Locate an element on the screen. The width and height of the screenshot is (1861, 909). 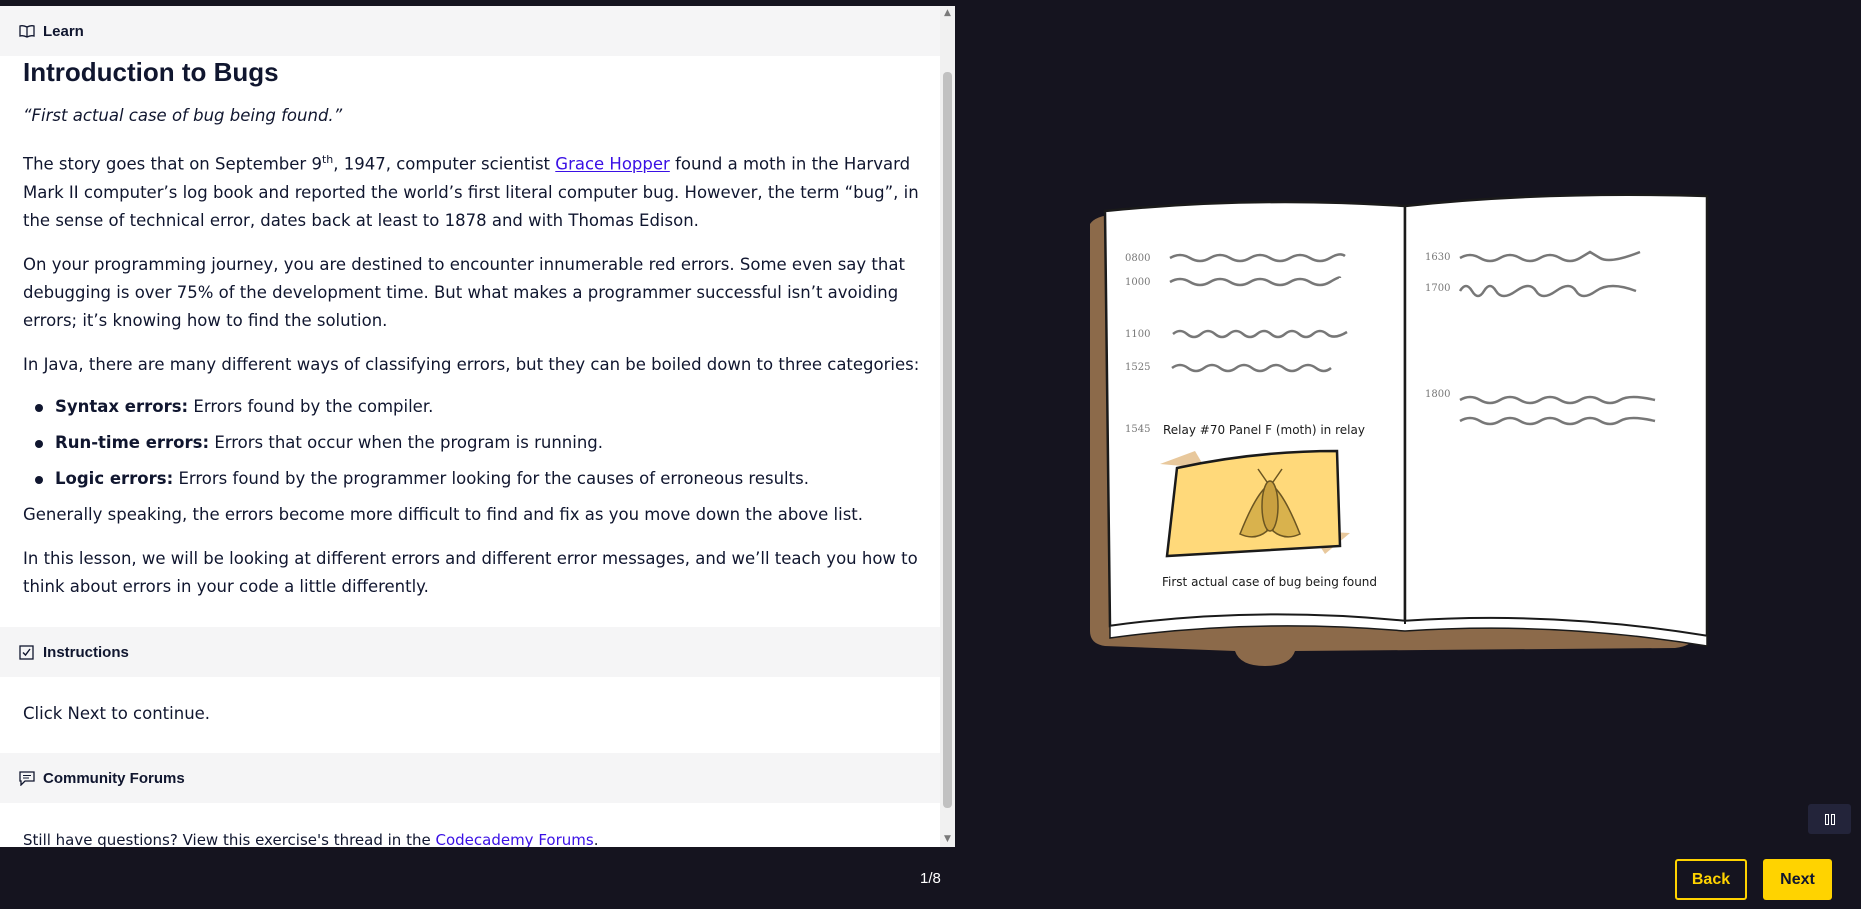
note-caption: First actual case of bug being found is located at coordinates (1269, 582).